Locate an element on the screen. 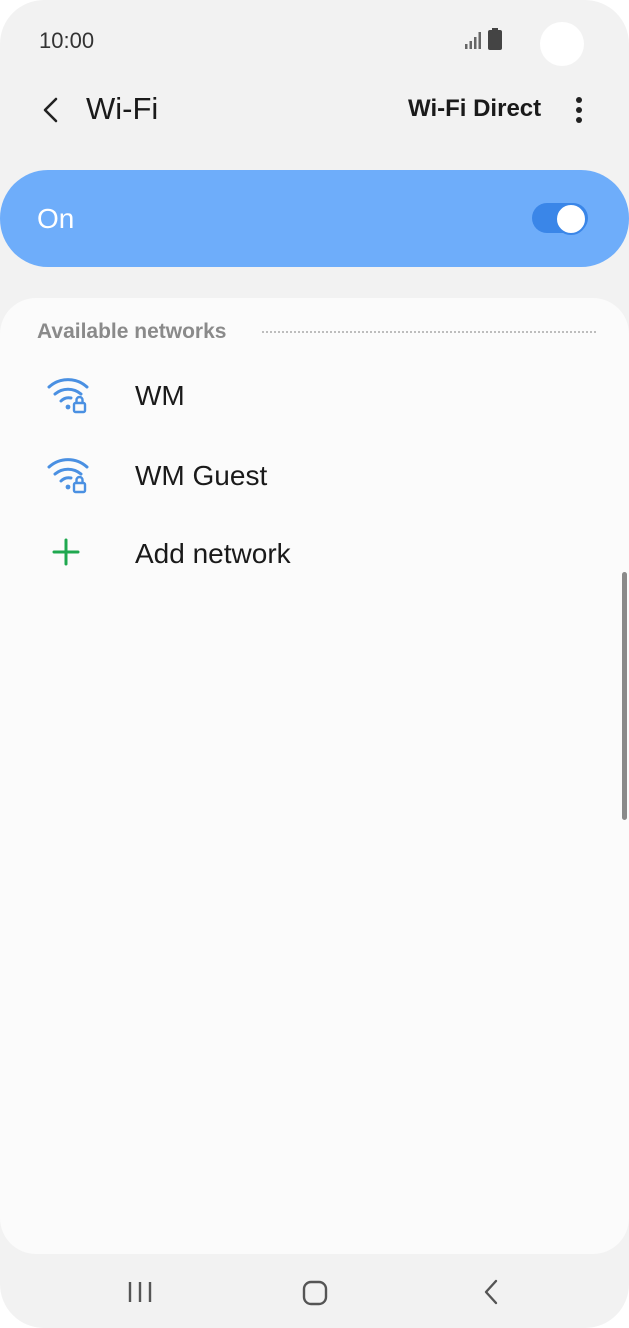 The image size is (629, 1328). add-network-item: Add network is located at coordinates (314, 555).